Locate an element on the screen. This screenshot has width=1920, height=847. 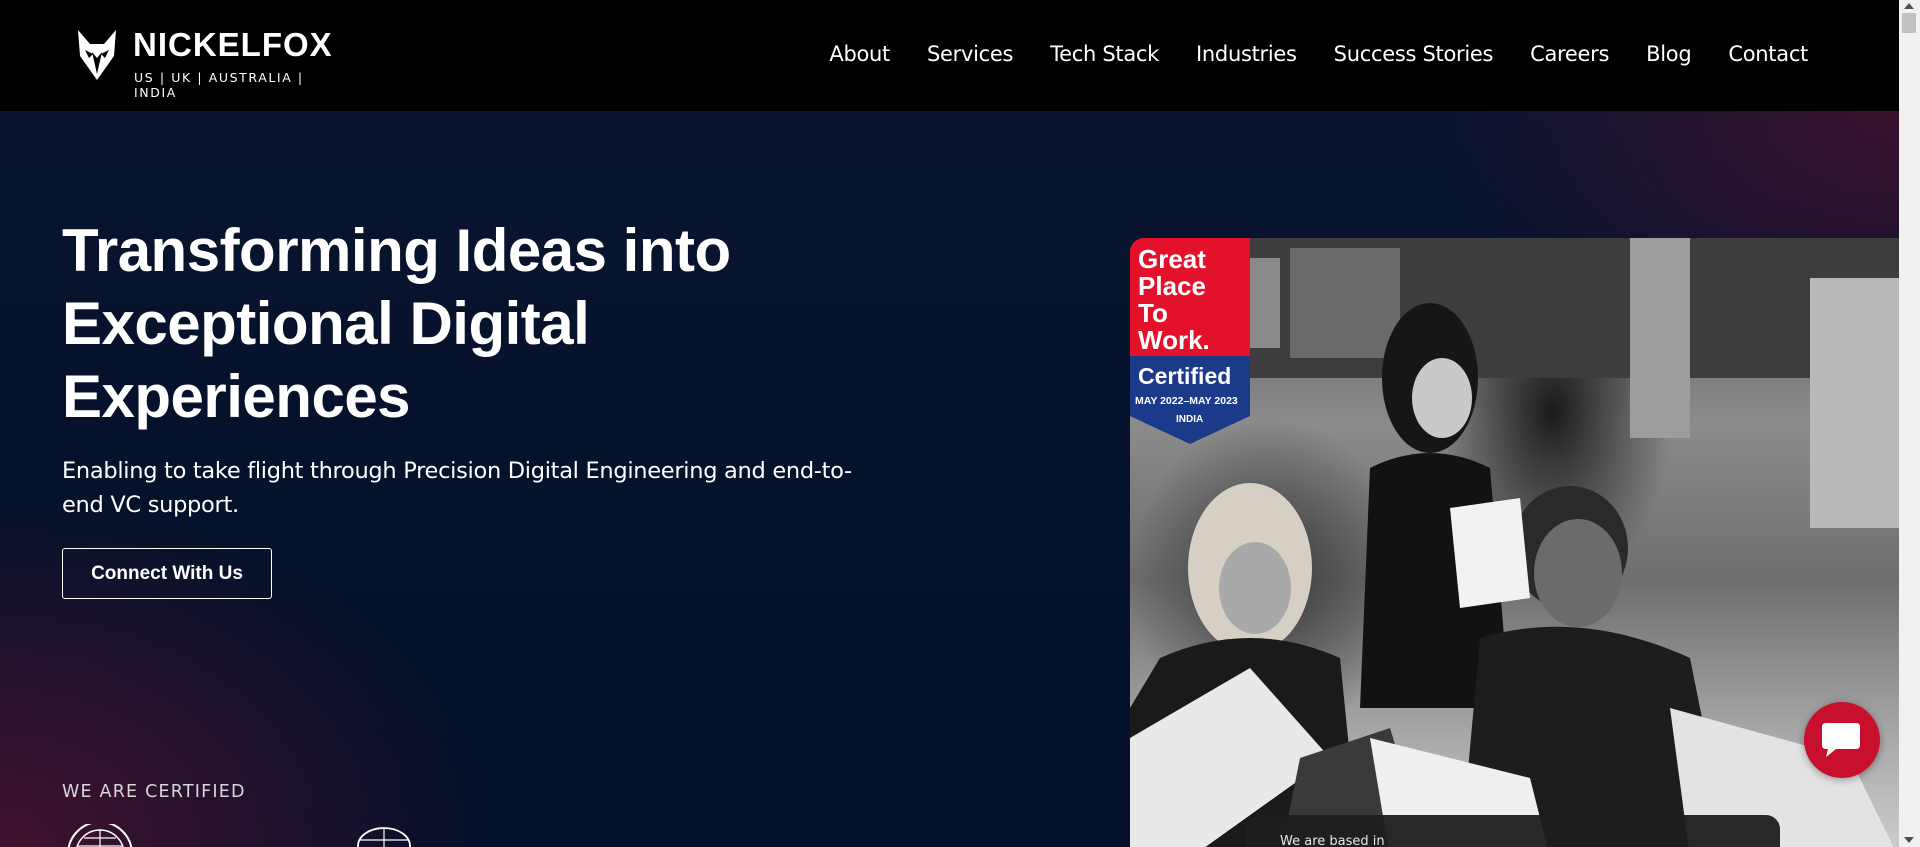
badge-line3: To is located at coordinates (1153, 313).